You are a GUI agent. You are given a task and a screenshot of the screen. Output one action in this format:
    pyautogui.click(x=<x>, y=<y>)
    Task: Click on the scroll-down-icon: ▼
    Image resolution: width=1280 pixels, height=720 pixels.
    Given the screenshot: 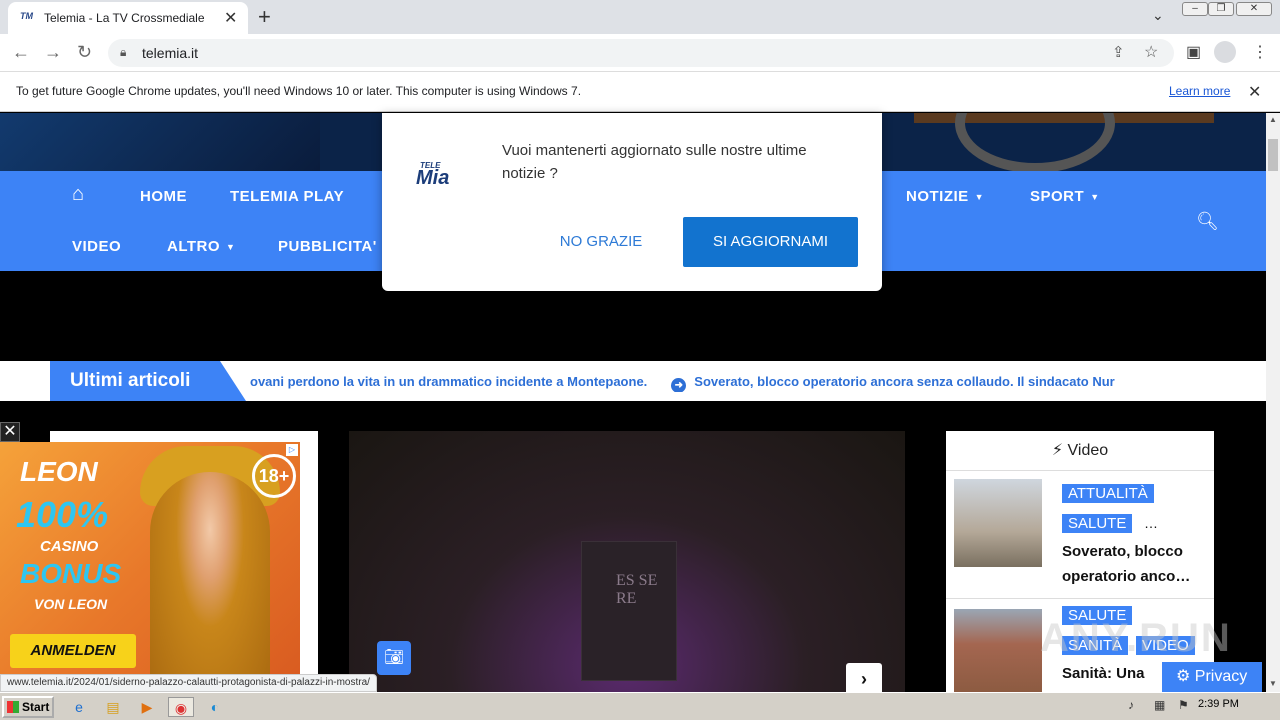 What is the action you would take?
    pyautogui.click(x=1273, y=683)
    